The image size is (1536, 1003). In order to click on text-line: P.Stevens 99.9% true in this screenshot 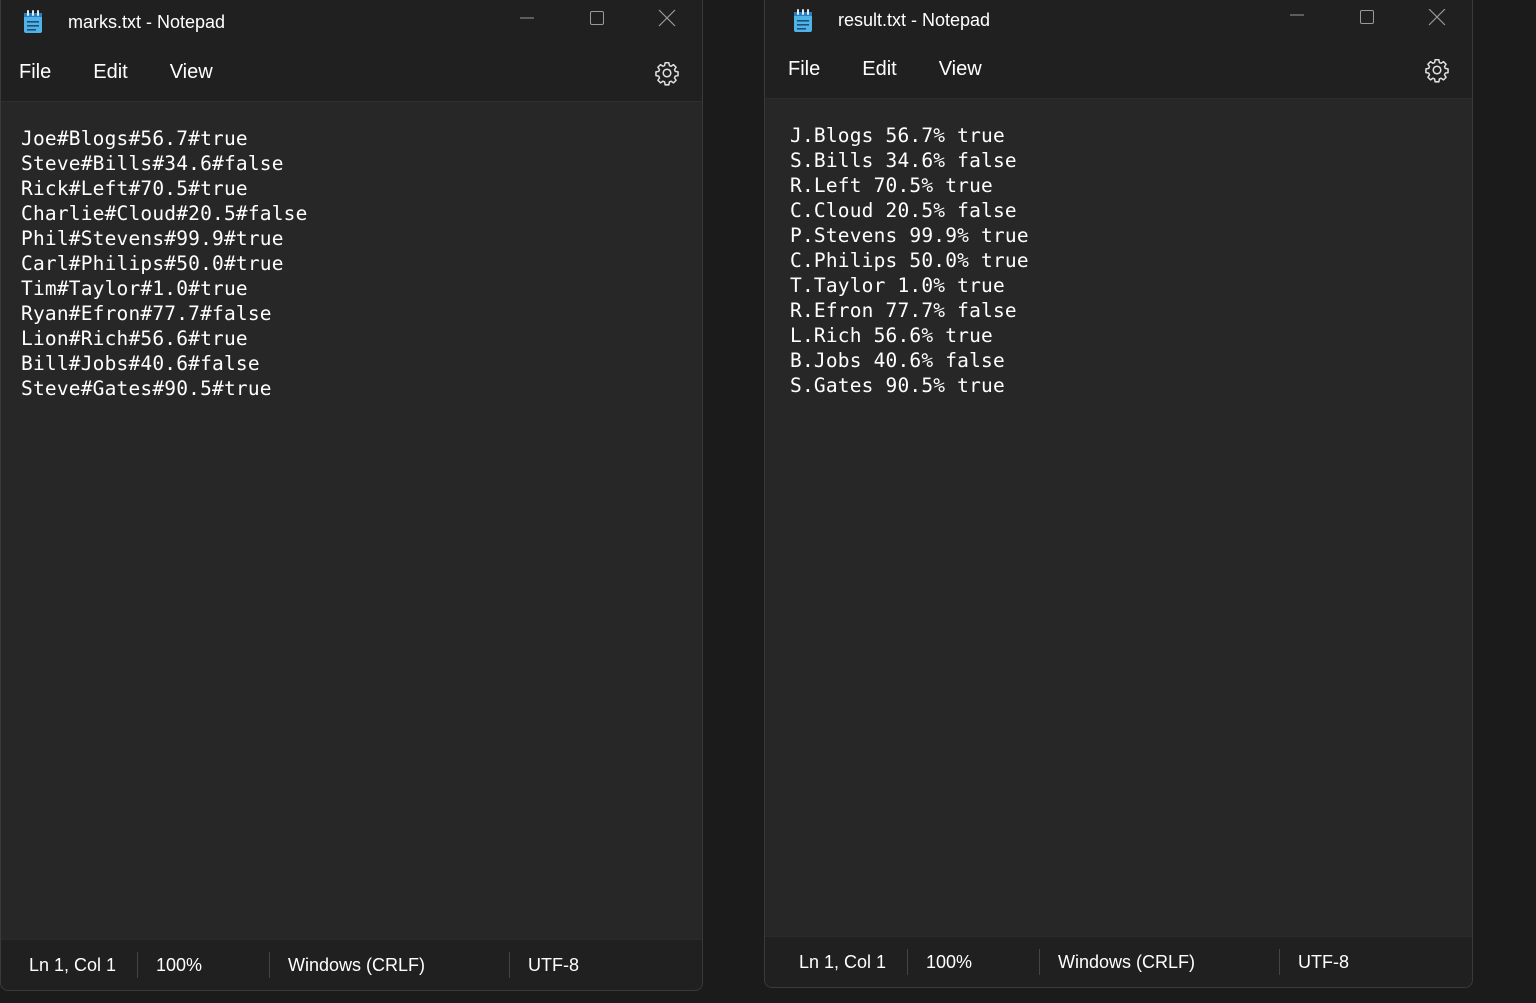, I will do `click(909, 235)`.